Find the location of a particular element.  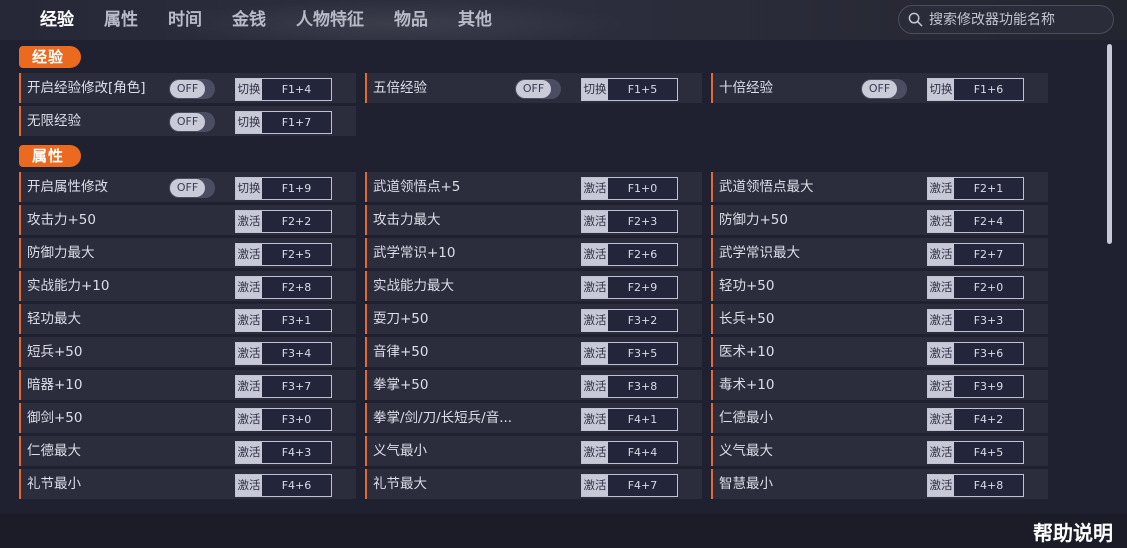

cheat-row: 轻功最大 激活 F3+1 is located at coordinates (187, 319).